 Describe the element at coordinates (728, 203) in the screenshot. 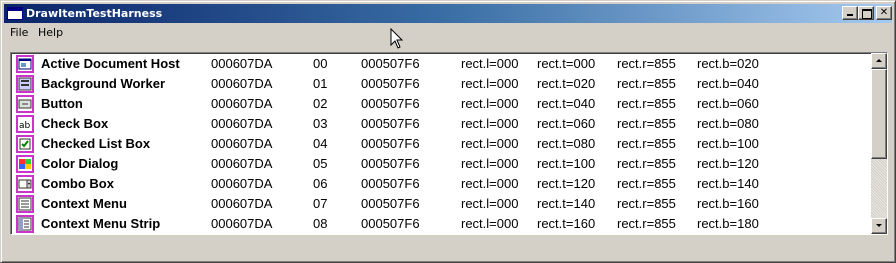

I see `item-rect-bottom: rect.b=160` at that location.